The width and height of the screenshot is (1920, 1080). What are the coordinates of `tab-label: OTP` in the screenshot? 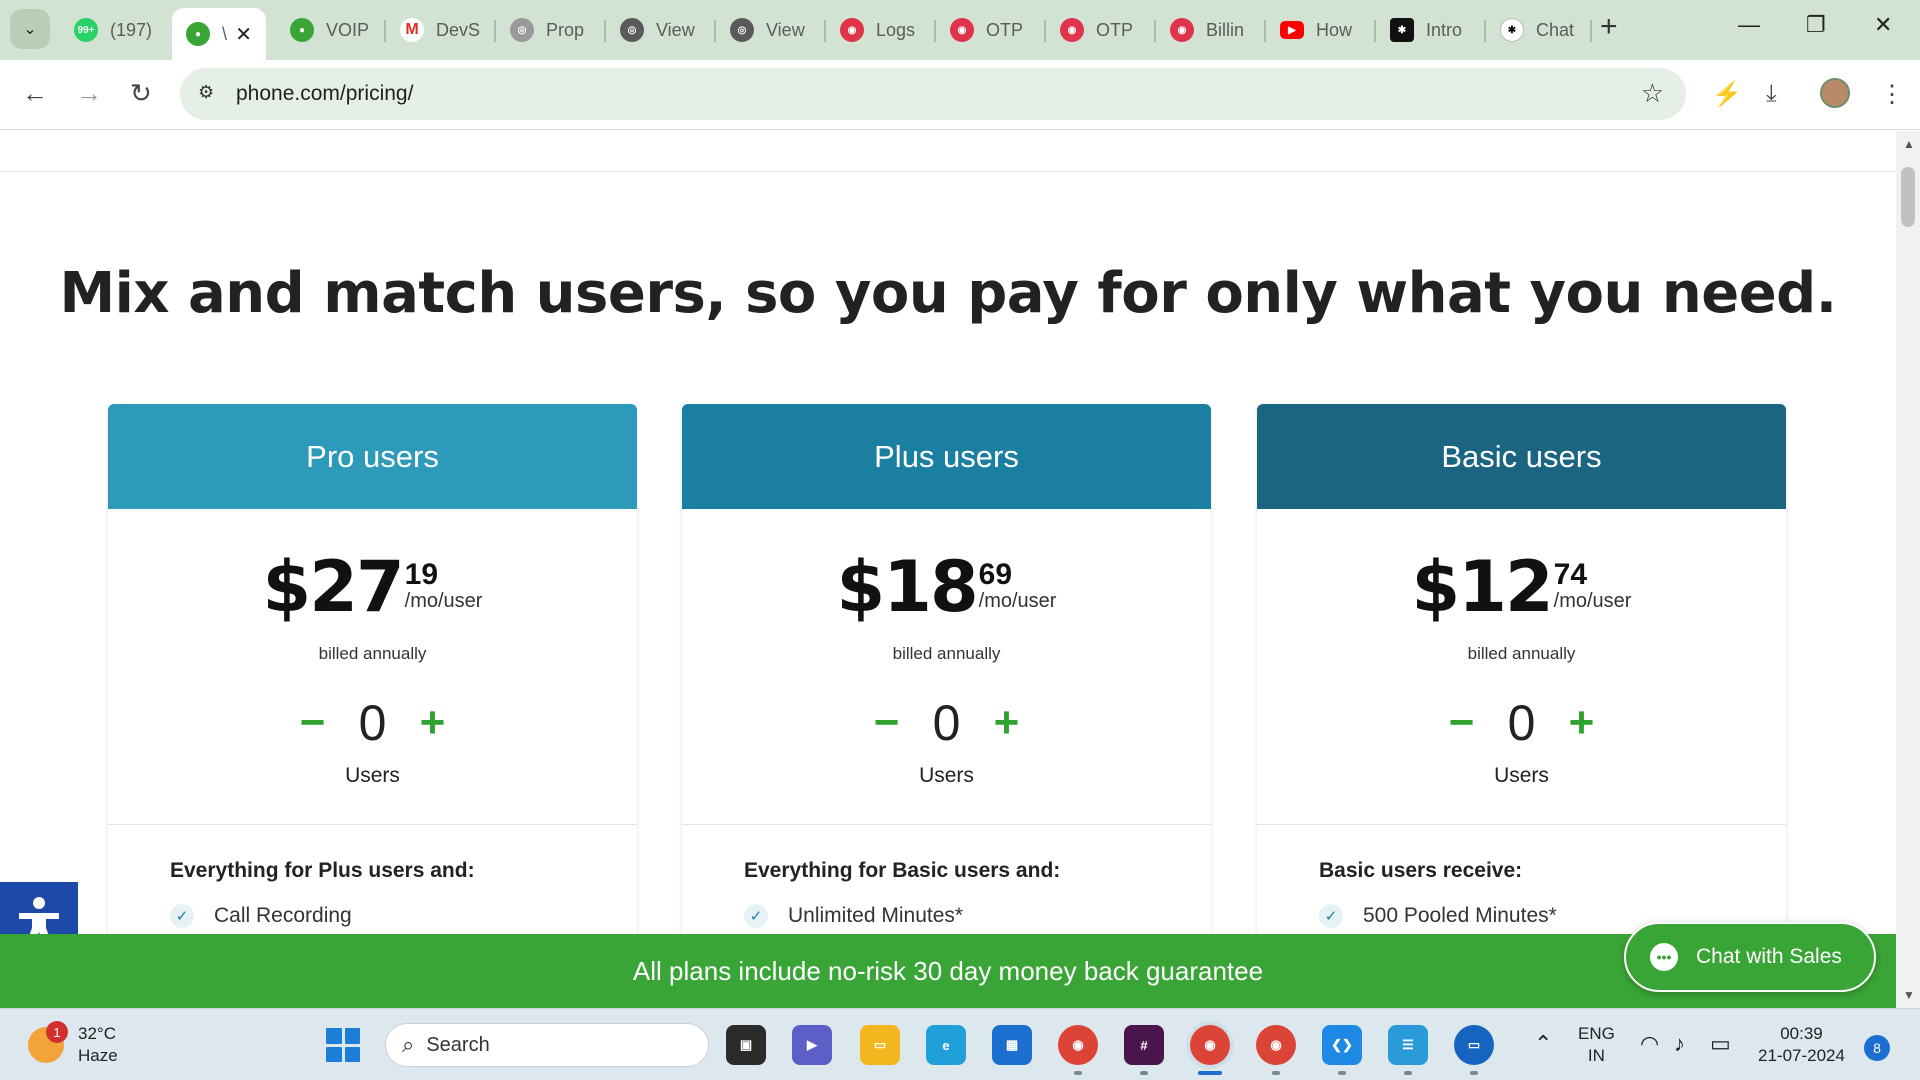 It's located at (1005, 29).